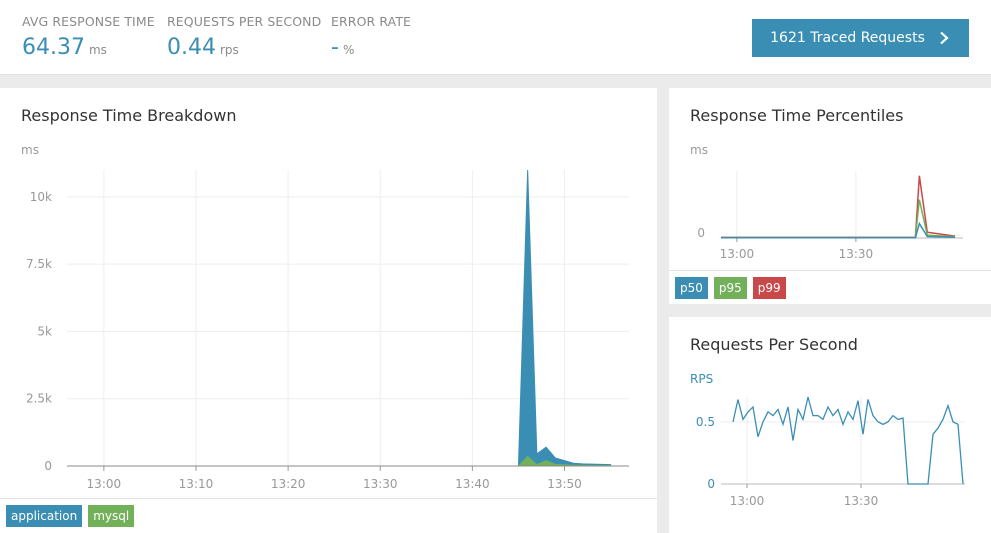 The image size is (991, 533). I want to click on rps-chart: 13:00 13:30 0 0.5, so click(830, 452).